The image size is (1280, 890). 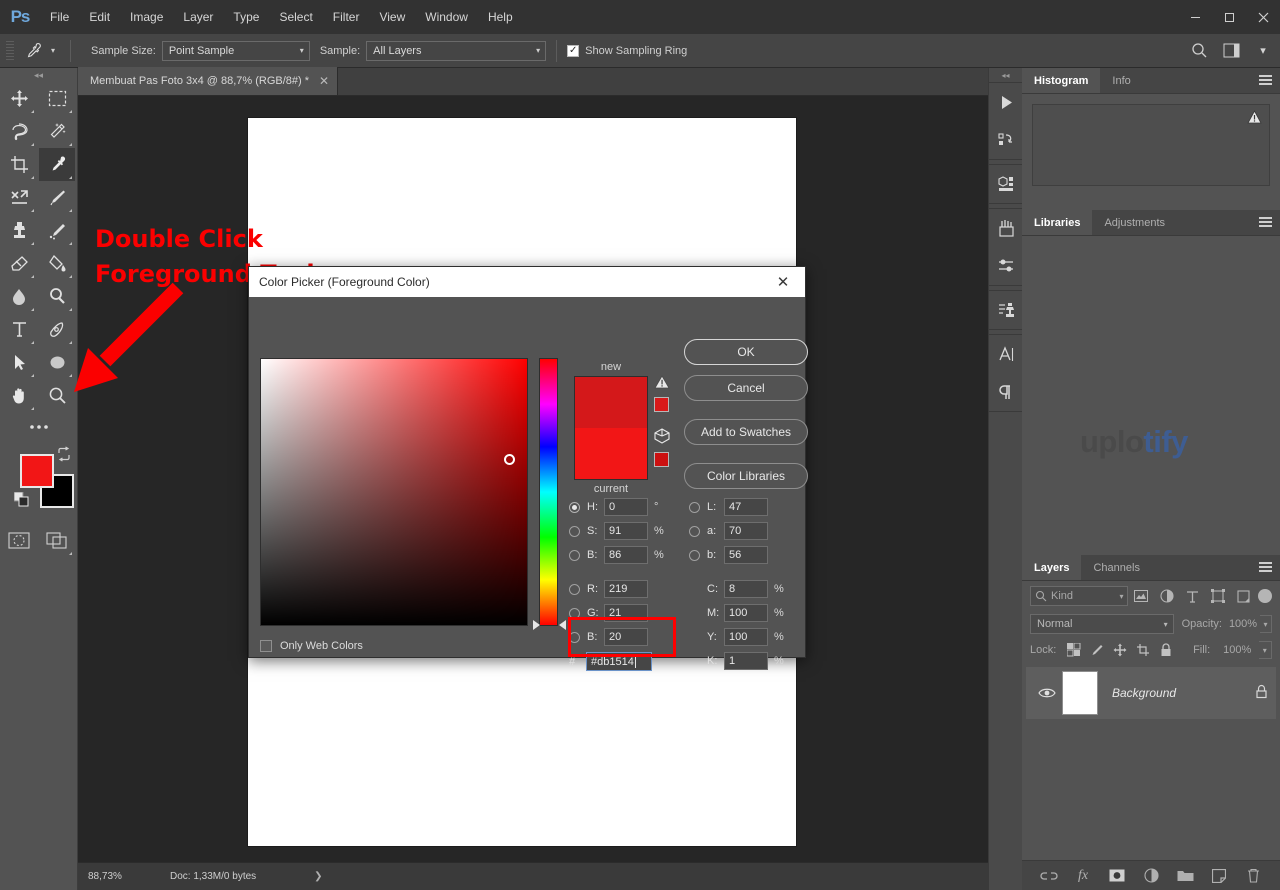 I want to click on cyan-input: 8, so click(x=746, y=589).